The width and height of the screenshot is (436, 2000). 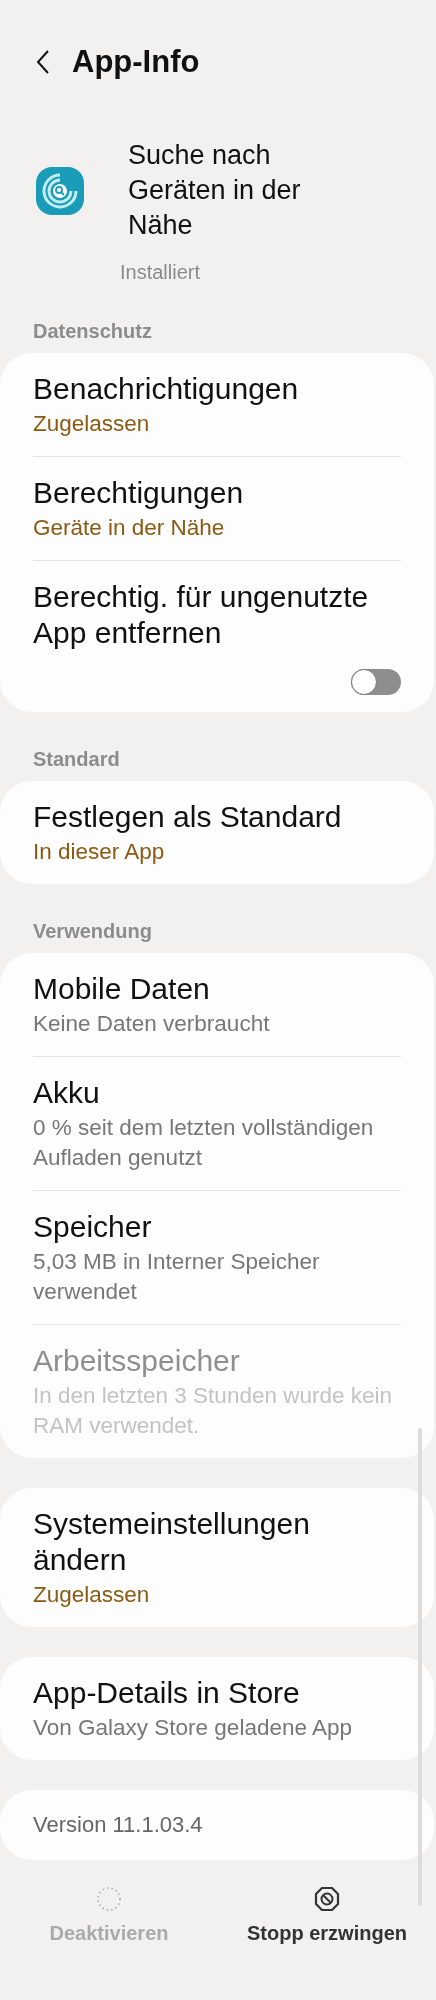 What do you see at coordinates (122, 989) in the screenshot?
I see `item-title: Mobile Daten` at bounding box center [122, 989].